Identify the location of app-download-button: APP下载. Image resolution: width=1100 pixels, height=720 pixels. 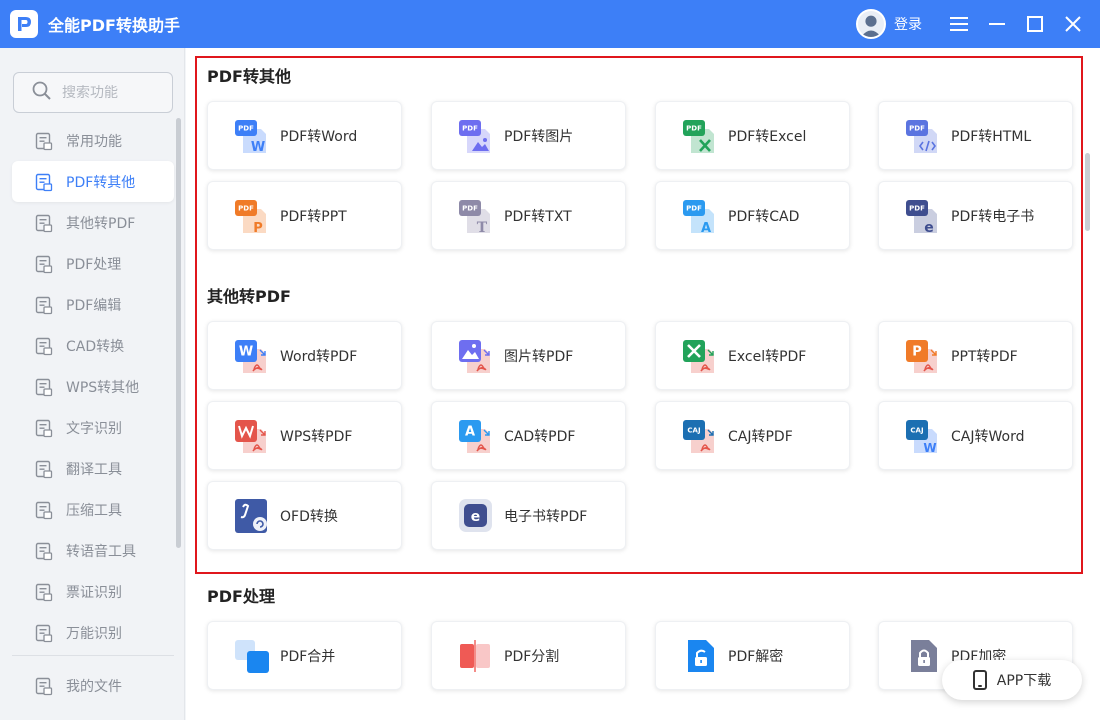
(1012, 680).